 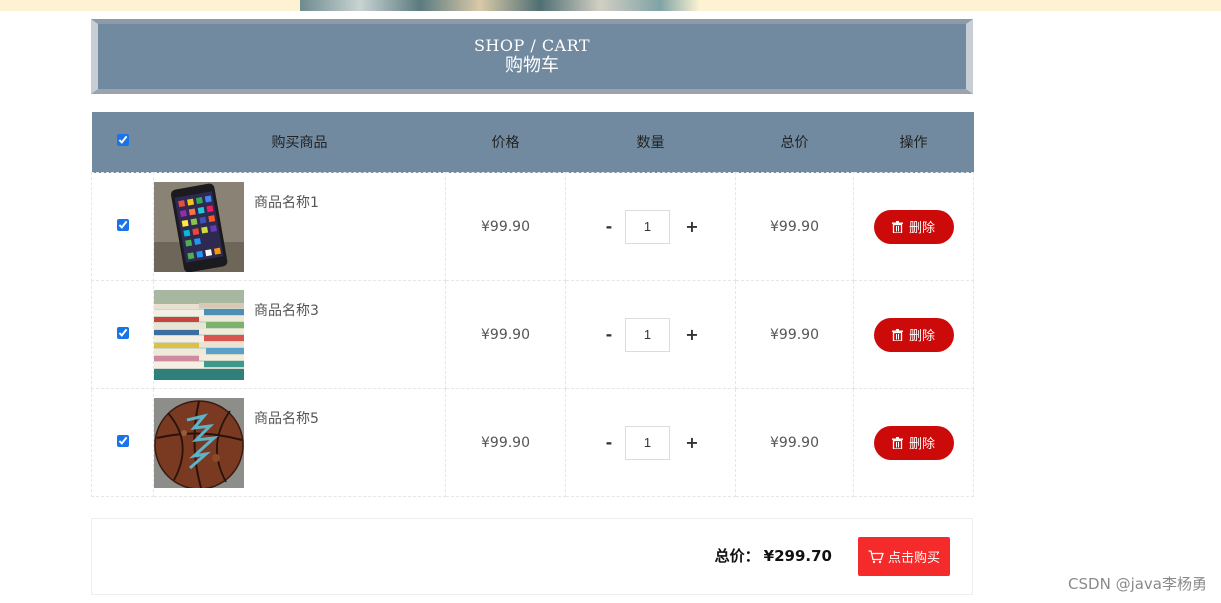 I want to click on table-row: 商品名称5 ¥99.90 - + ¥99.90 删除, so click(x=532, y=442).